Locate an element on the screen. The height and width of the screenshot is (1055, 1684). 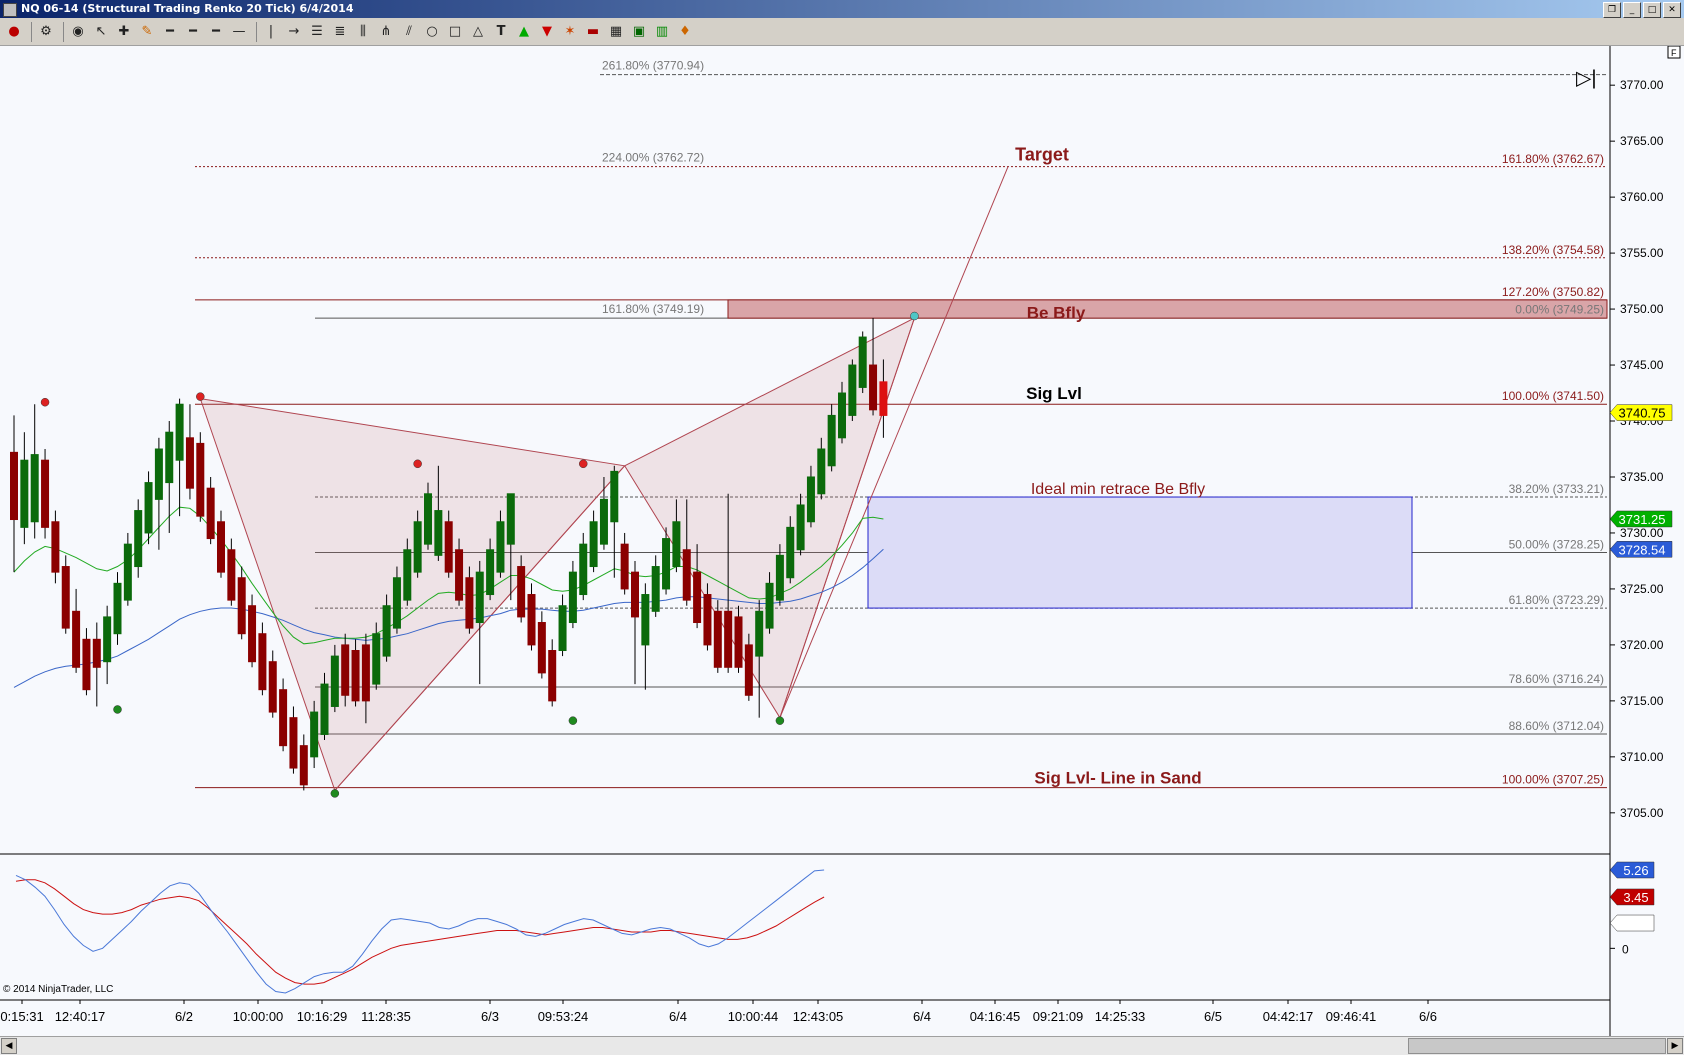
cursor-icon: ↖ is located at coordinates (101, 32).